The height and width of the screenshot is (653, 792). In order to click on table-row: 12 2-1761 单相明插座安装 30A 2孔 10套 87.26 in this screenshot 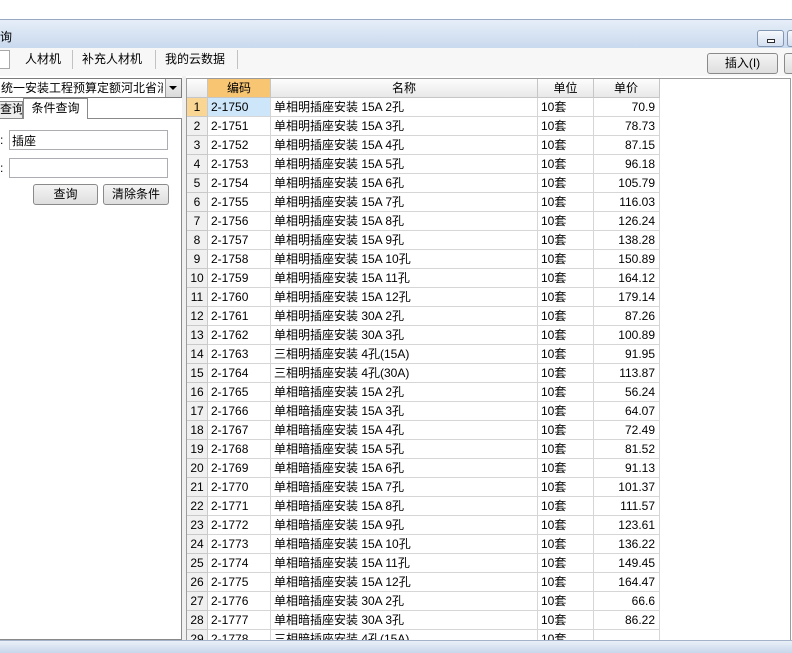, I will do `click(488, 316)`.